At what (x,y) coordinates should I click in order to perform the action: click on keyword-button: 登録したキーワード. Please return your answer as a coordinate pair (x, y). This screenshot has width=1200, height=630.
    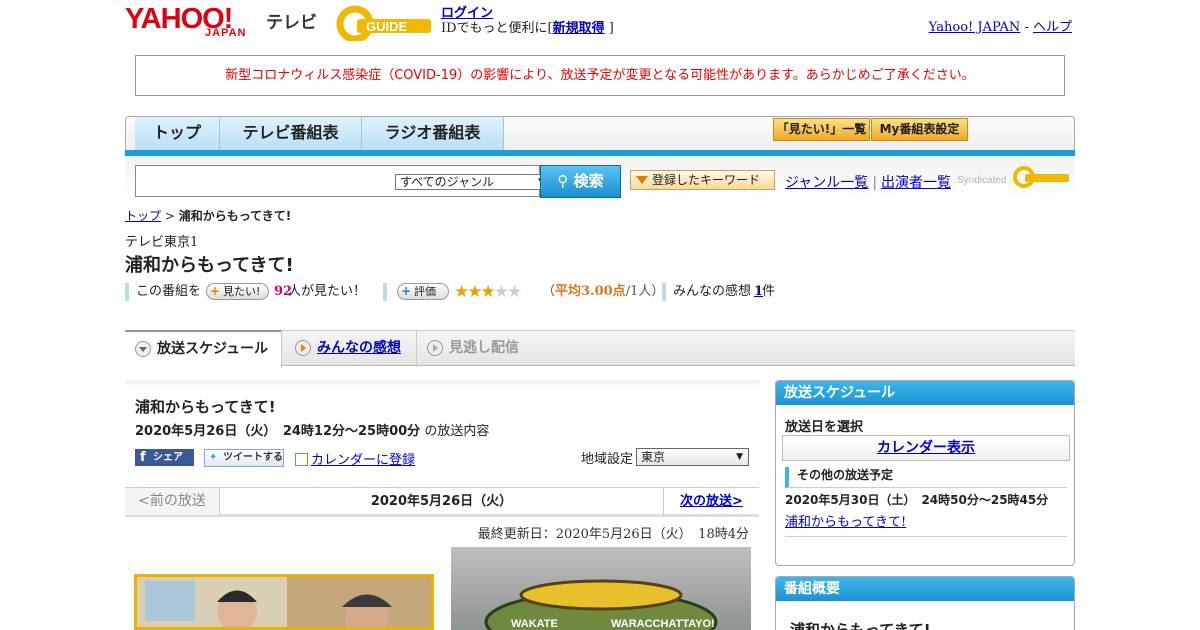
    Looking at the image, I should click on (702, 180).